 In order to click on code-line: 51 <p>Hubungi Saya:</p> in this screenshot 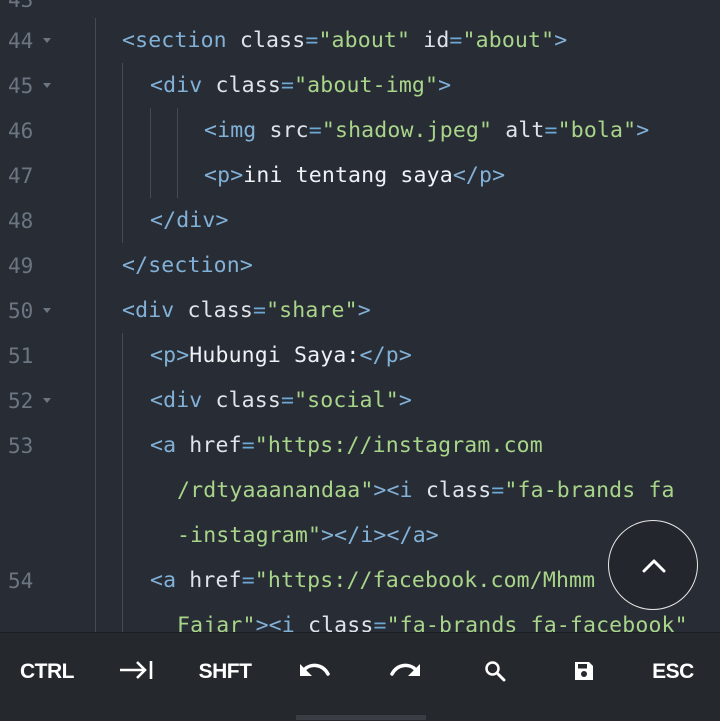, I will do `click(360, 355)`.